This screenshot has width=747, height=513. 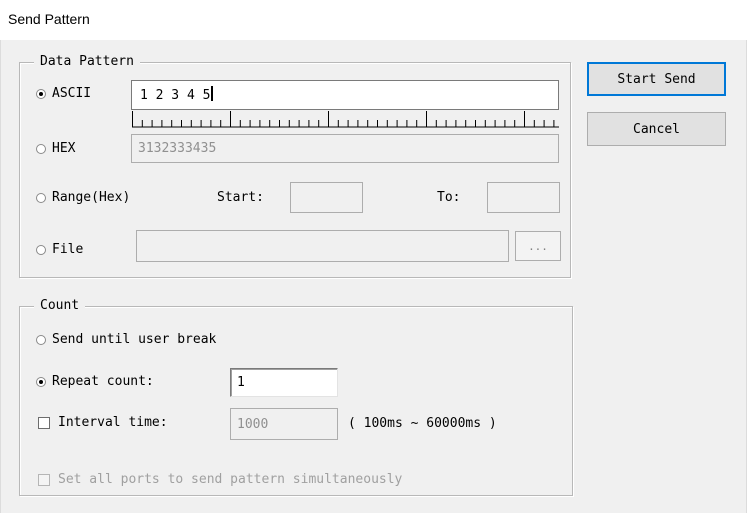 I want to click on range-radio-label: Range(Hex), so click(x=91, y=197).